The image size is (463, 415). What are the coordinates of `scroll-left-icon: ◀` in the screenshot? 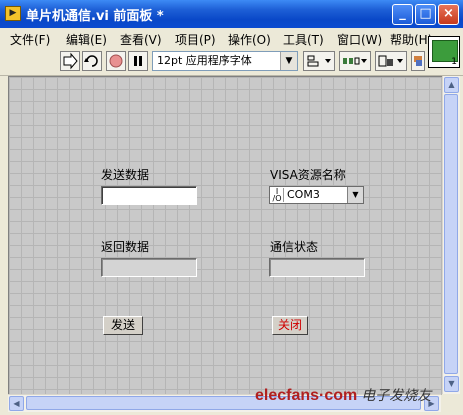 It's located at (16, 403).